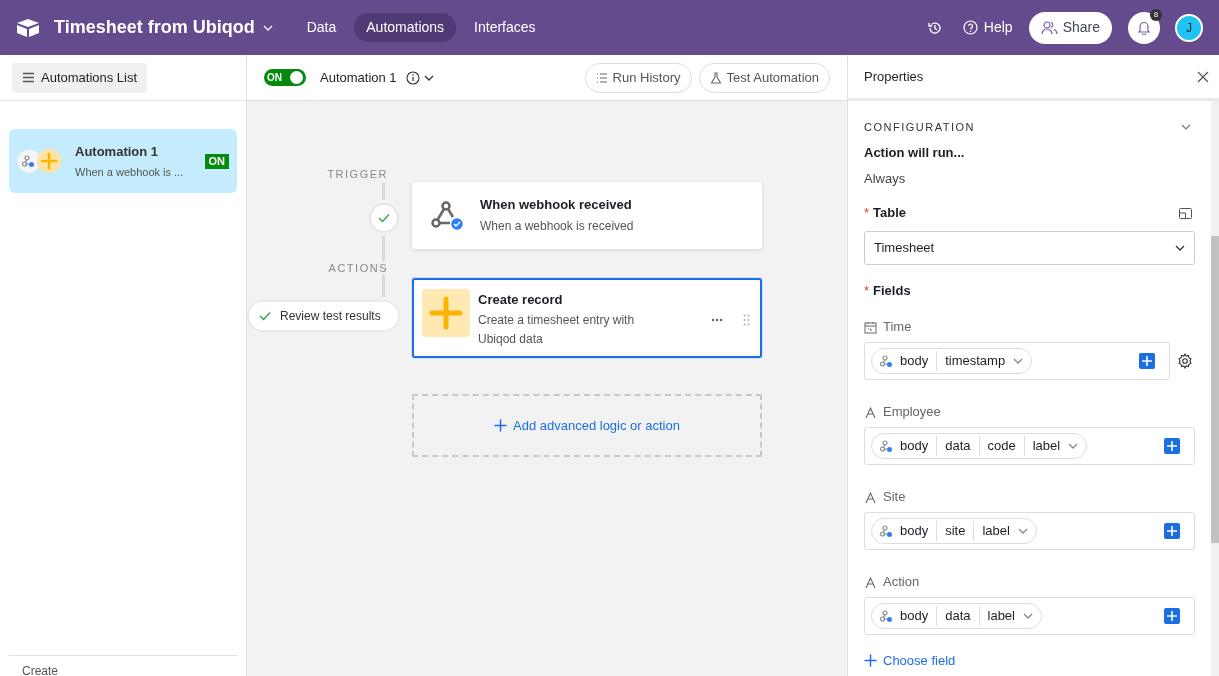 The height and width of the screenshot is (676, 1219). I want to click on people-icon, so click(1049, 27).